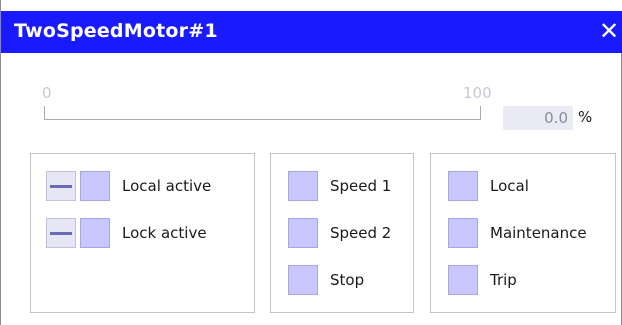  I want to click on lock-active-state-button, so click(61, 233).